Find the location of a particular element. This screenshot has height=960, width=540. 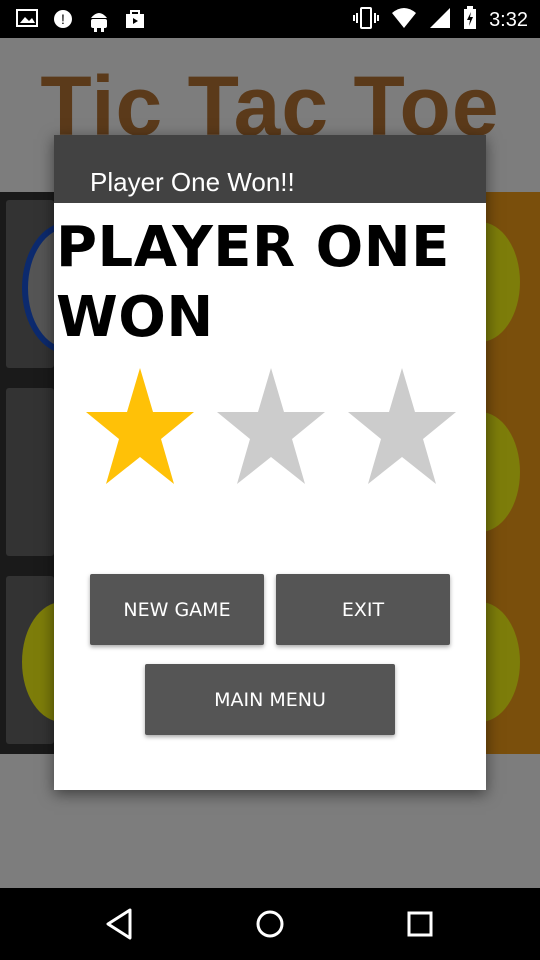

wifi-icon is located at coordinates (404, 20).